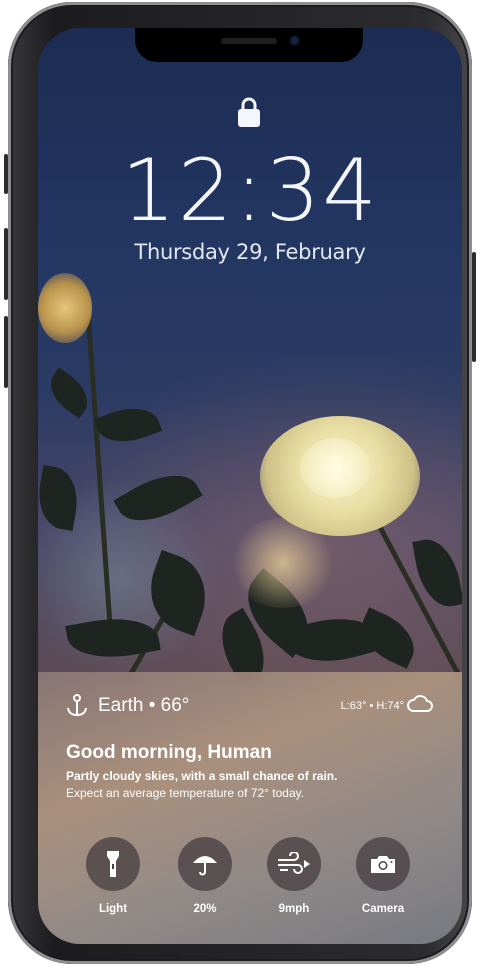 The image size is (482, 968). Describe the element at coordinates (205, 909) in the screenshot. I see `rain-chance-label: 20%` at that location.